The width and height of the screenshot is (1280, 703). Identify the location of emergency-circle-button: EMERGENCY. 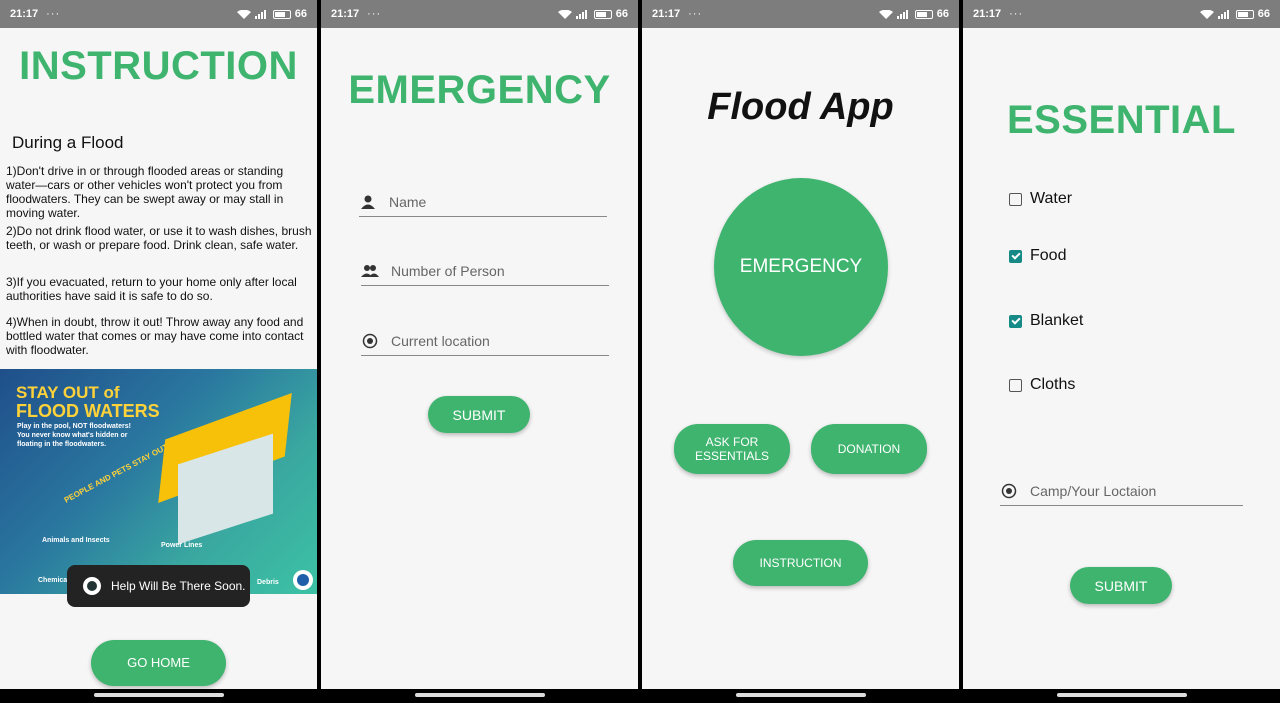
(801, 267).